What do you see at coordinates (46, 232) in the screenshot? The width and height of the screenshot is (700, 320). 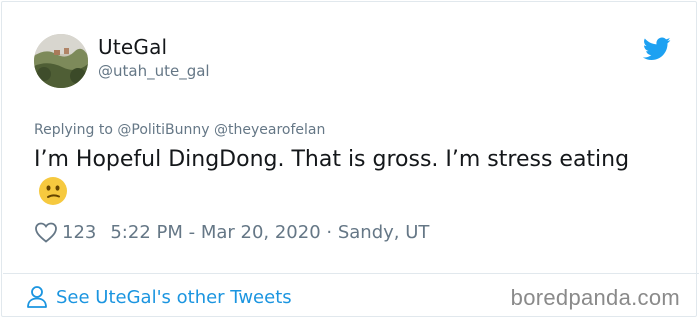 I see `heart-icon` at bounding box center [46, 232].